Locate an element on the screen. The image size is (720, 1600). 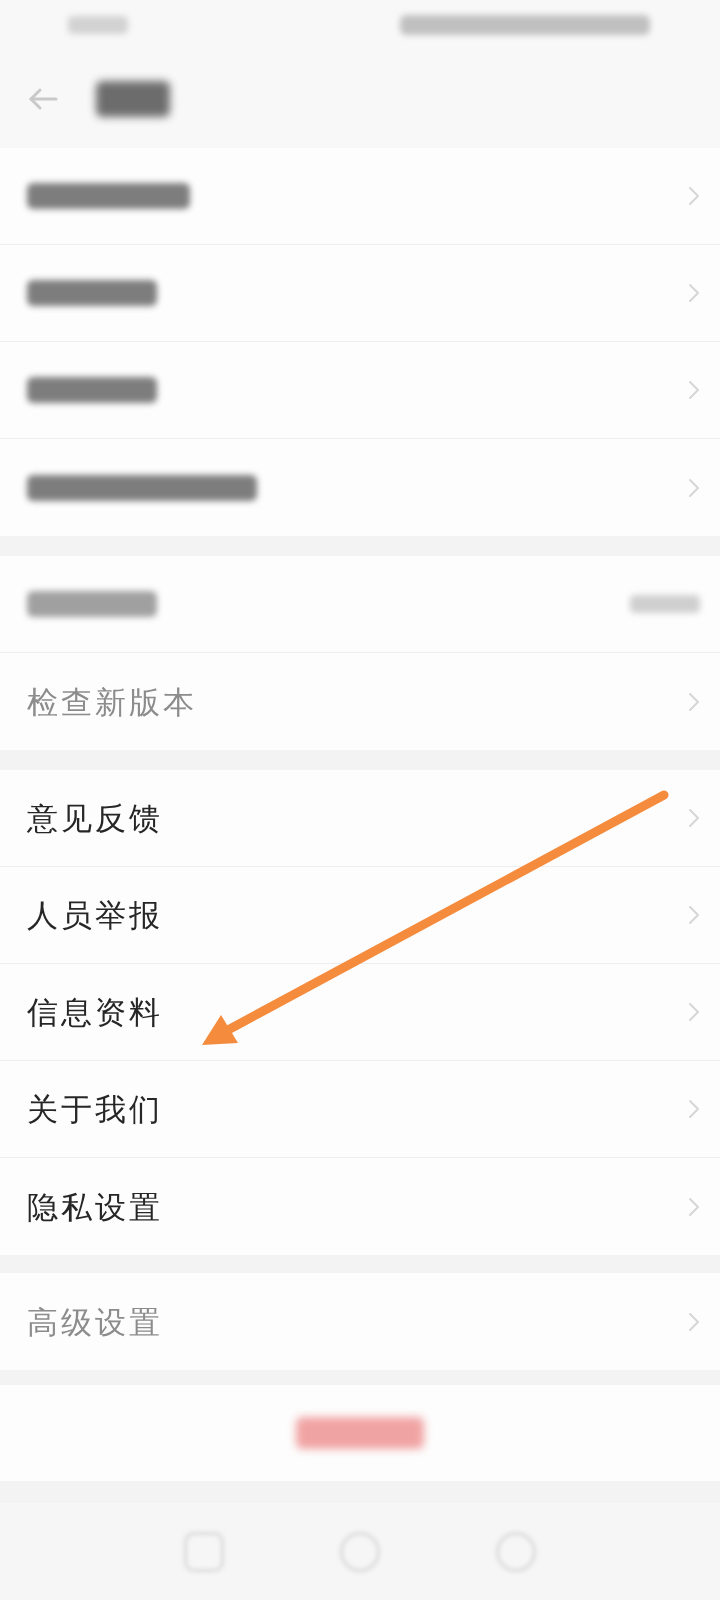
blurred-button is located at coordinates (360, 1433).